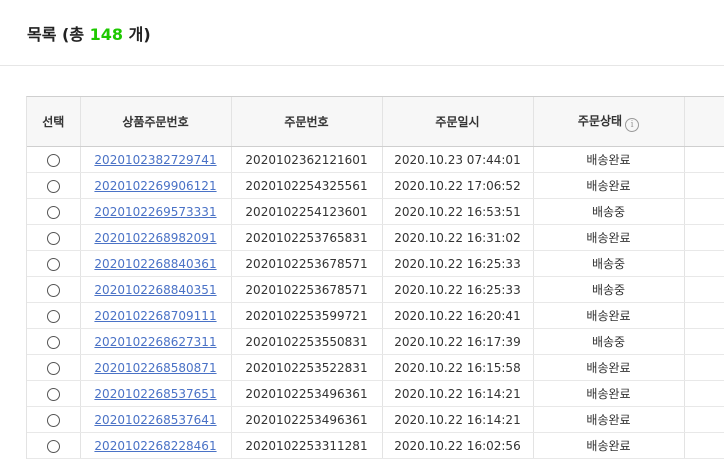  I want to click on product-order-no-link: 2020102268537641, so click(155, 420).